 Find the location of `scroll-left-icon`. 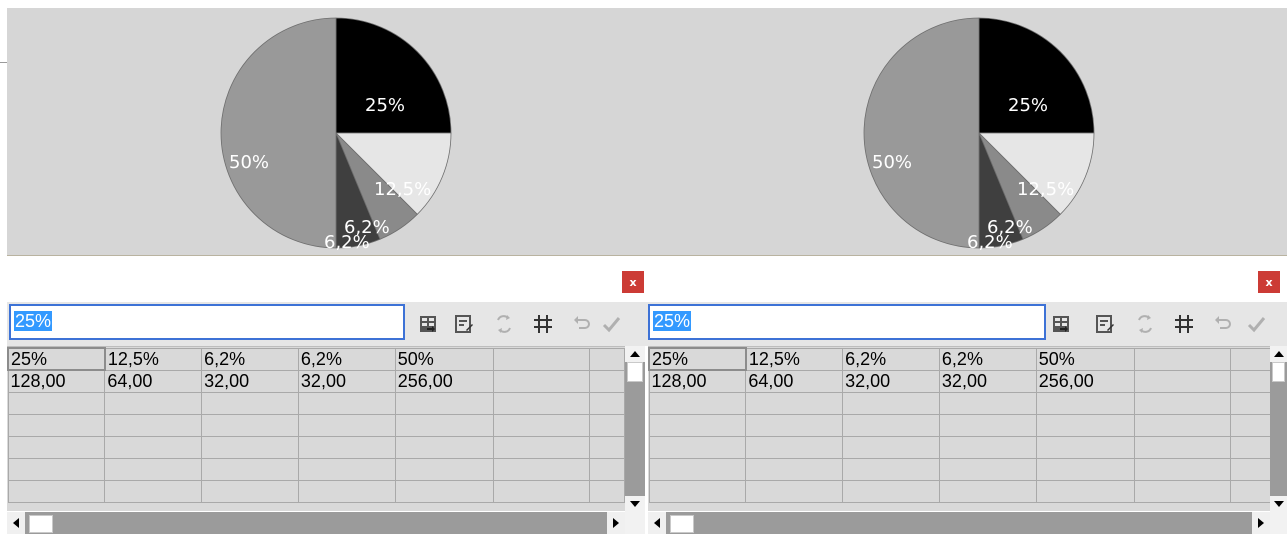

scroll-left-icon is located at coordinates (657, 523).